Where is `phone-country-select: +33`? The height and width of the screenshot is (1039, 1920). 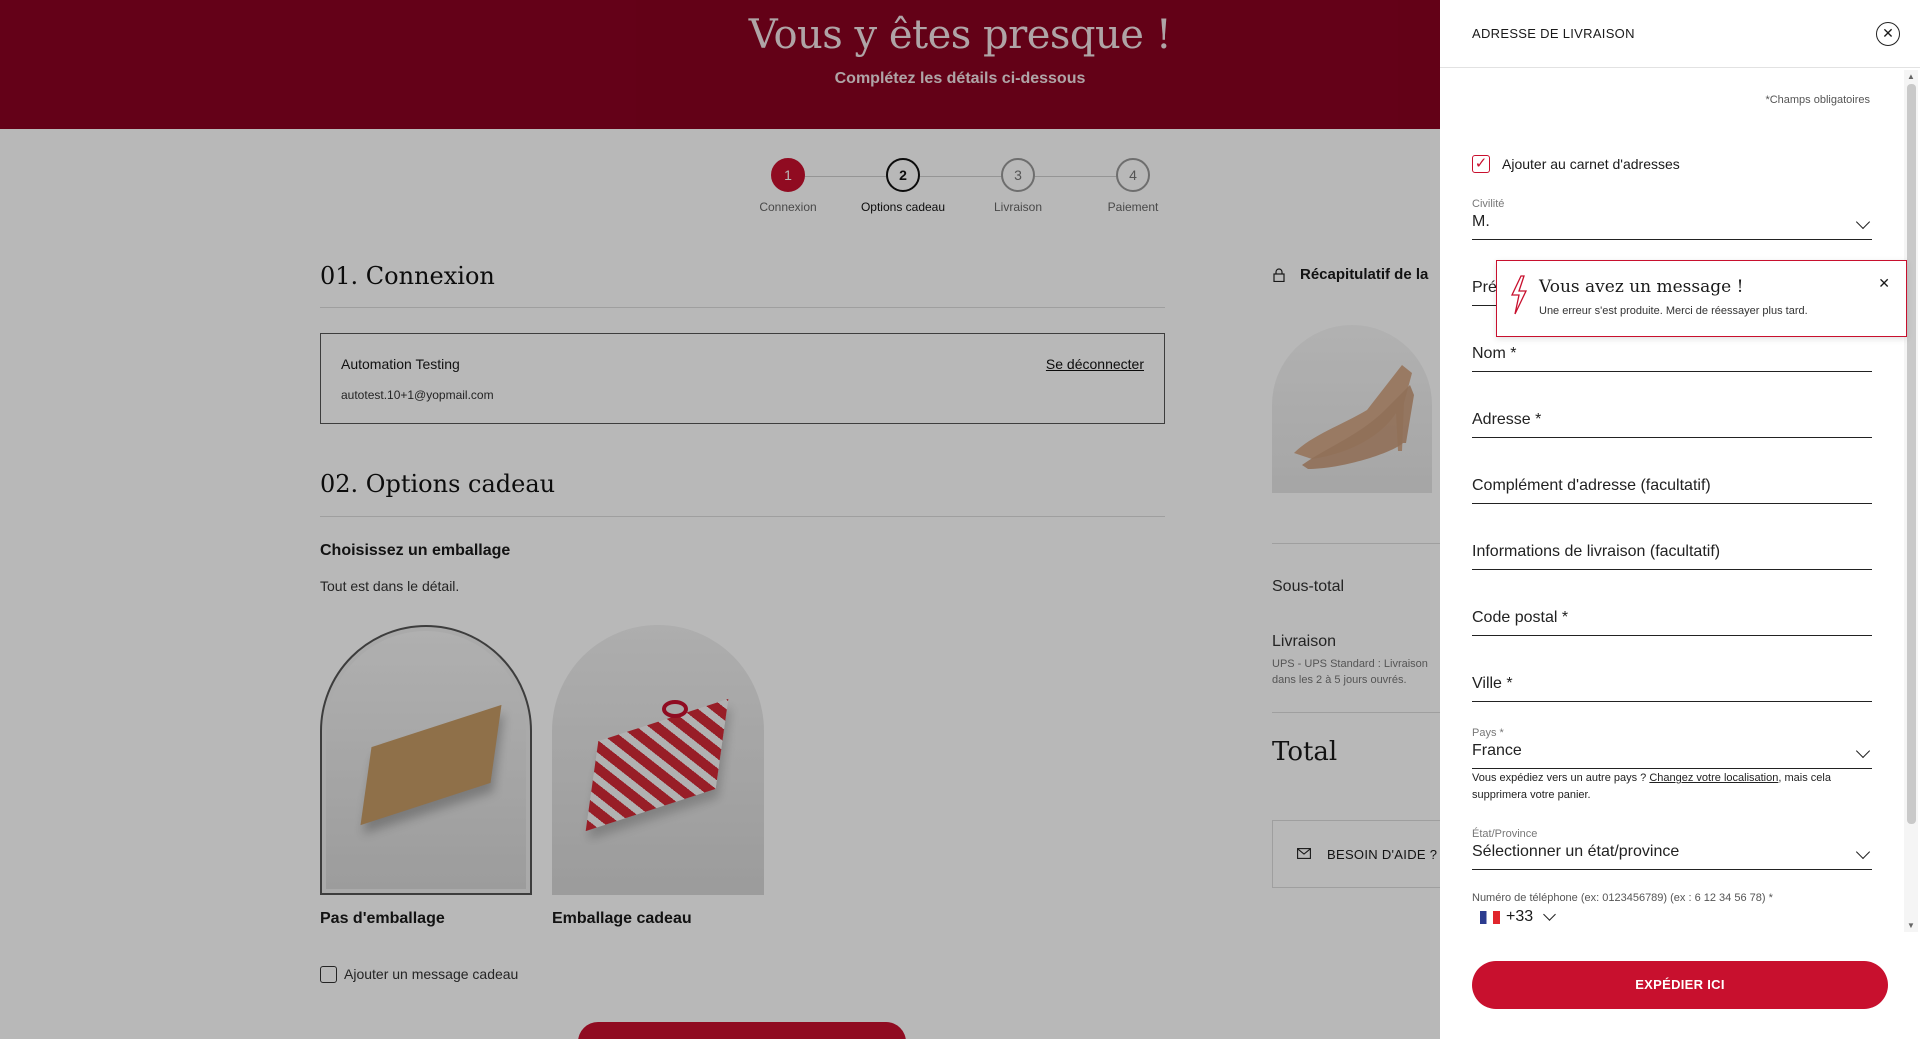 phone-country-select: +33 is located at coordinates (1518, 917).